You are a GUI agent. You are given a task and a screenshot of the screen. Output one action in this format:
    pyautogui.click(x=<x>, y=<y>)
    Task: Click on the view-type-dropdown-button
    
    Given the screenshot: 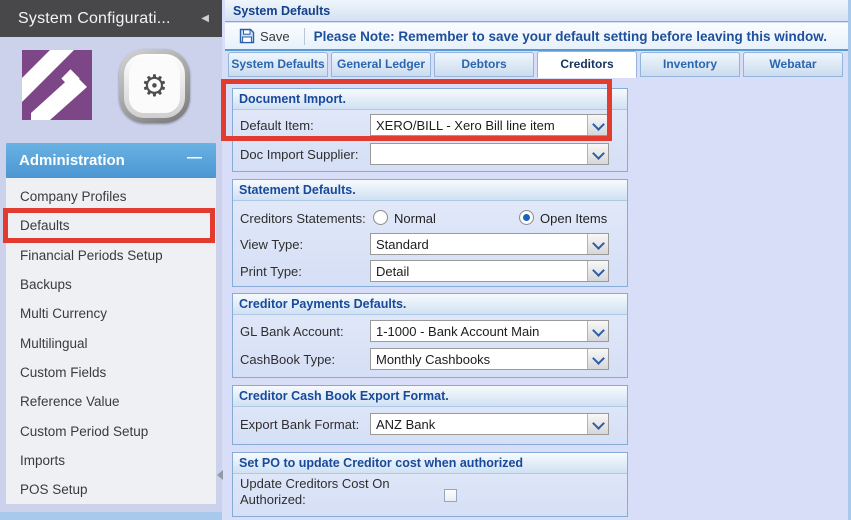 What is the action you would take?
    pyautogui.click(x=597, y=244)
    